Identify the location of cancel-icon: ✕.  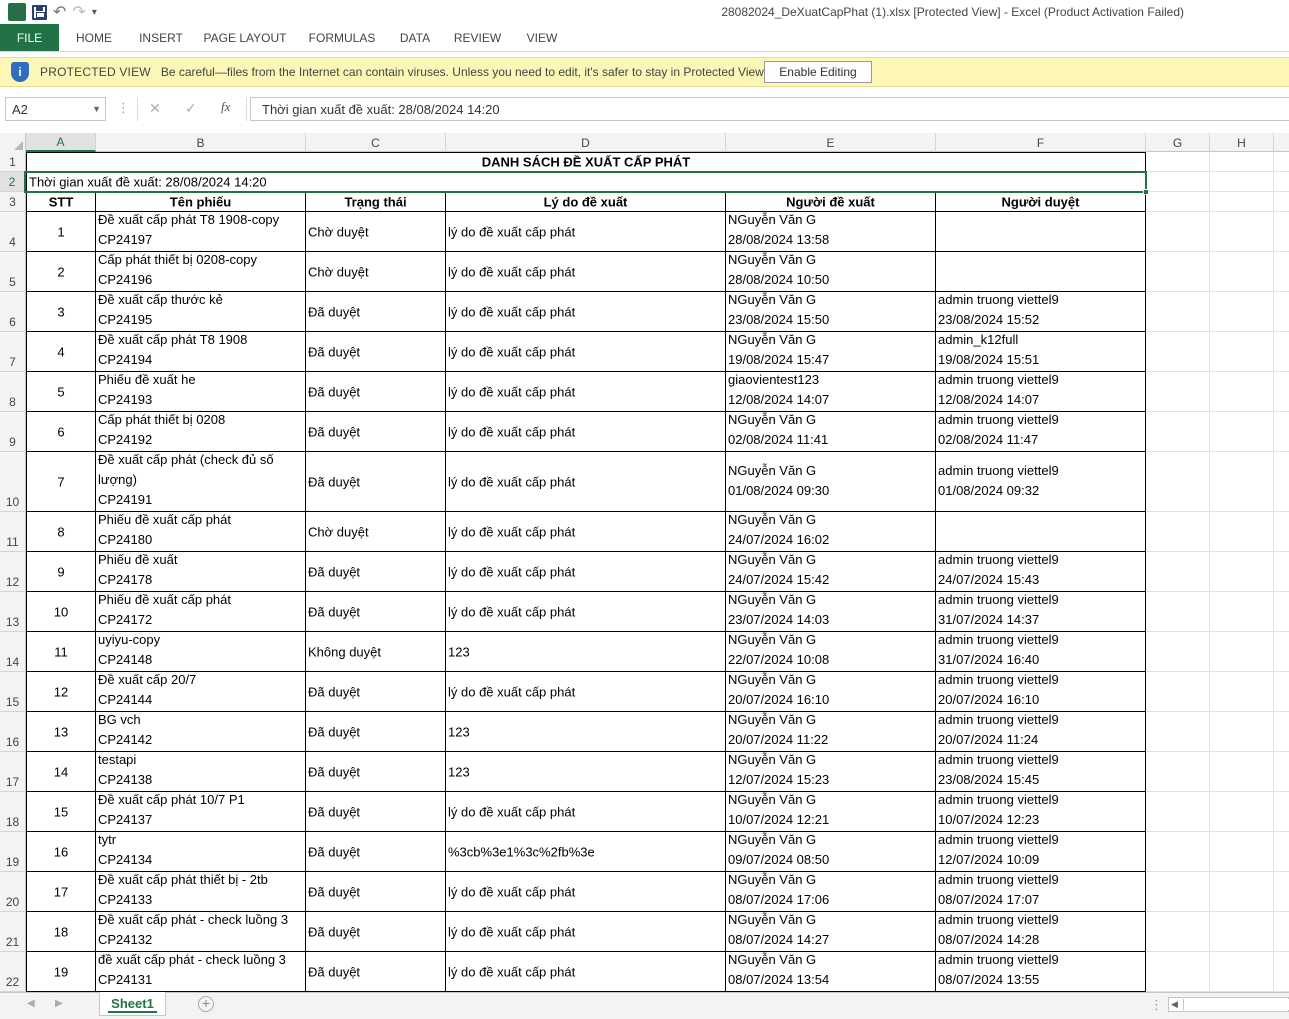
(155, 108).